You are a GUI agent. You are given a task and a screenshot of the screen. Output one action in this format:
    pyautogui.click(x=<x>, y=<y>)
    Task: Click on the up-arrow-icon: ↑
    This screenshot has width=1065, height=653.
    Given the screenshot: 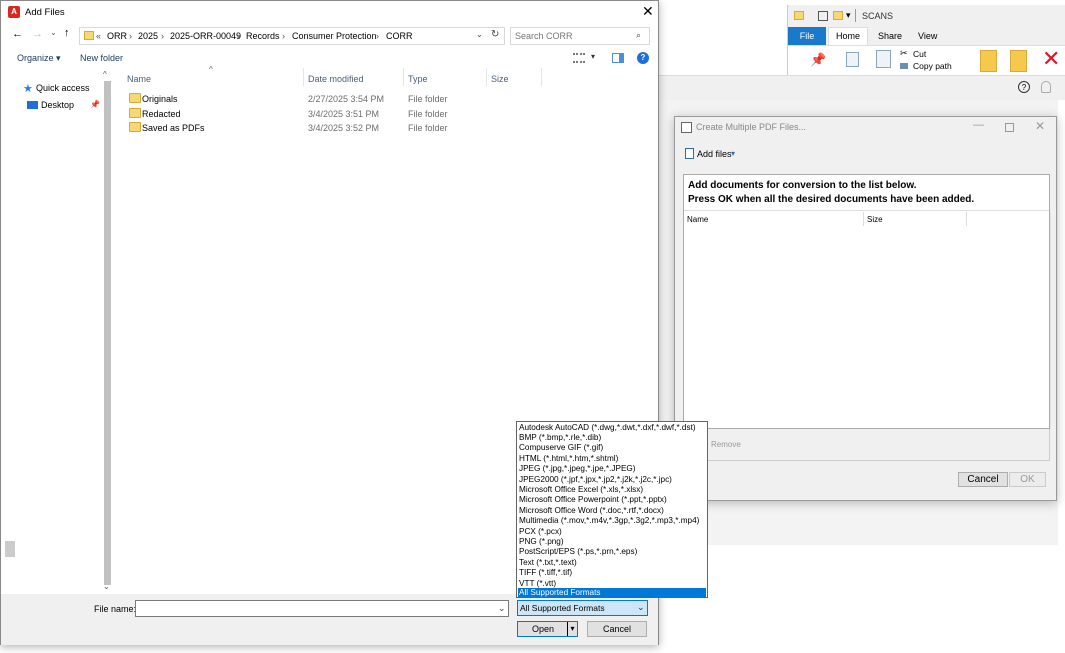 What is the action you would take?
    pyautogui.click(x=67, y=33)
    